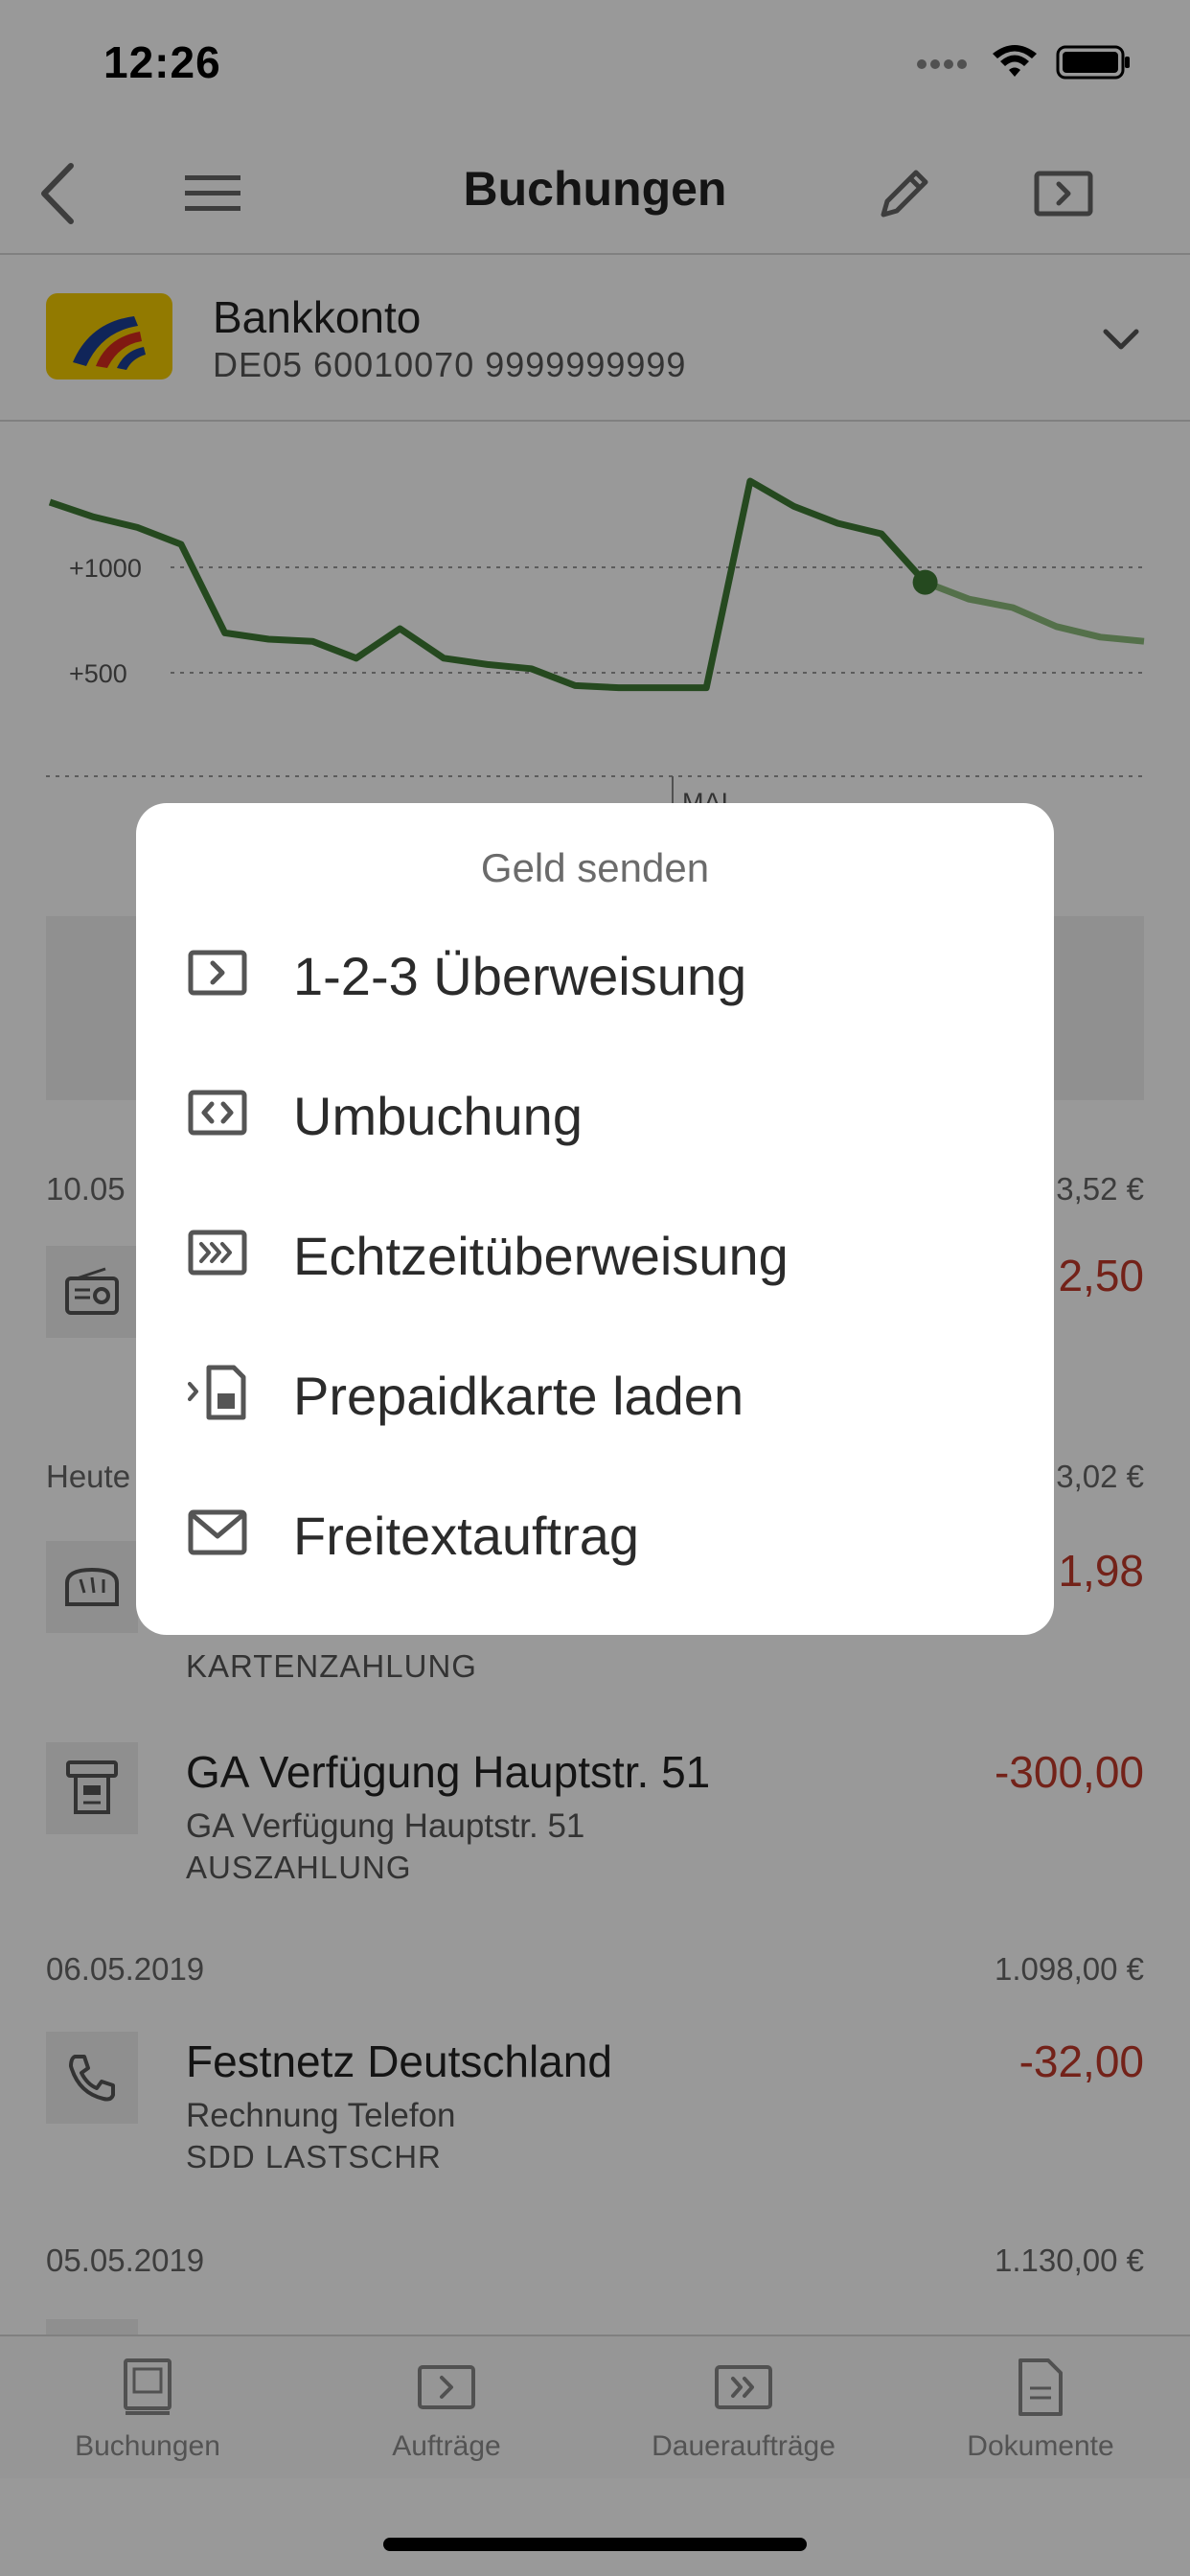 This screenshot has width=1190, height=2576. What do you see at coordinates (518, 1396) in the screenshot?
I see `option-label: Prepaidkarte laden` at bounding box center [518, 1396].